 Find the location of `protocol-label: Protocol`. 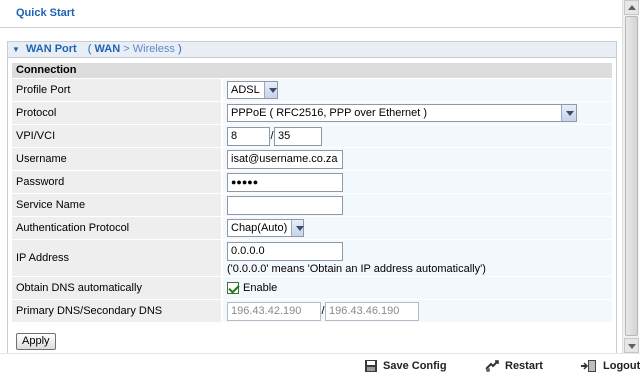

protocol-label: Protocol is located at coordinates (117, 113).